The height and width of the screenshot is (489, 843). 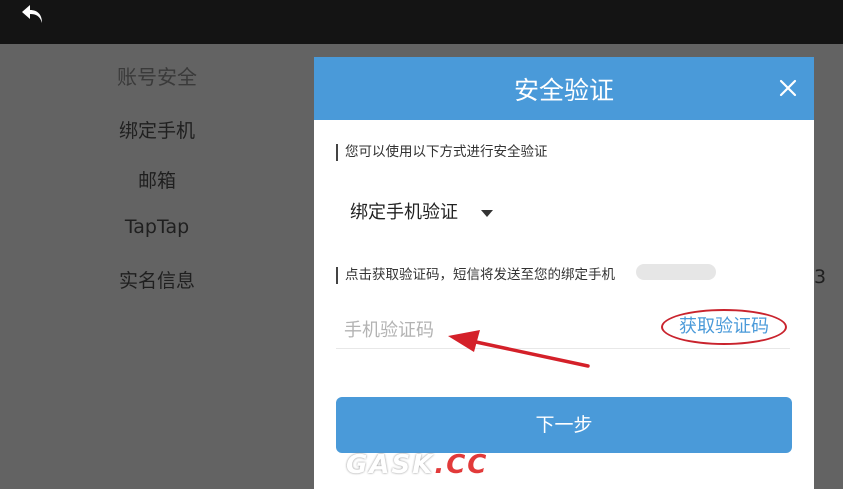 What do you see at coordinates (421, 22) in the screenshot?
I see `top-bar` at bounding box center [421, 22].